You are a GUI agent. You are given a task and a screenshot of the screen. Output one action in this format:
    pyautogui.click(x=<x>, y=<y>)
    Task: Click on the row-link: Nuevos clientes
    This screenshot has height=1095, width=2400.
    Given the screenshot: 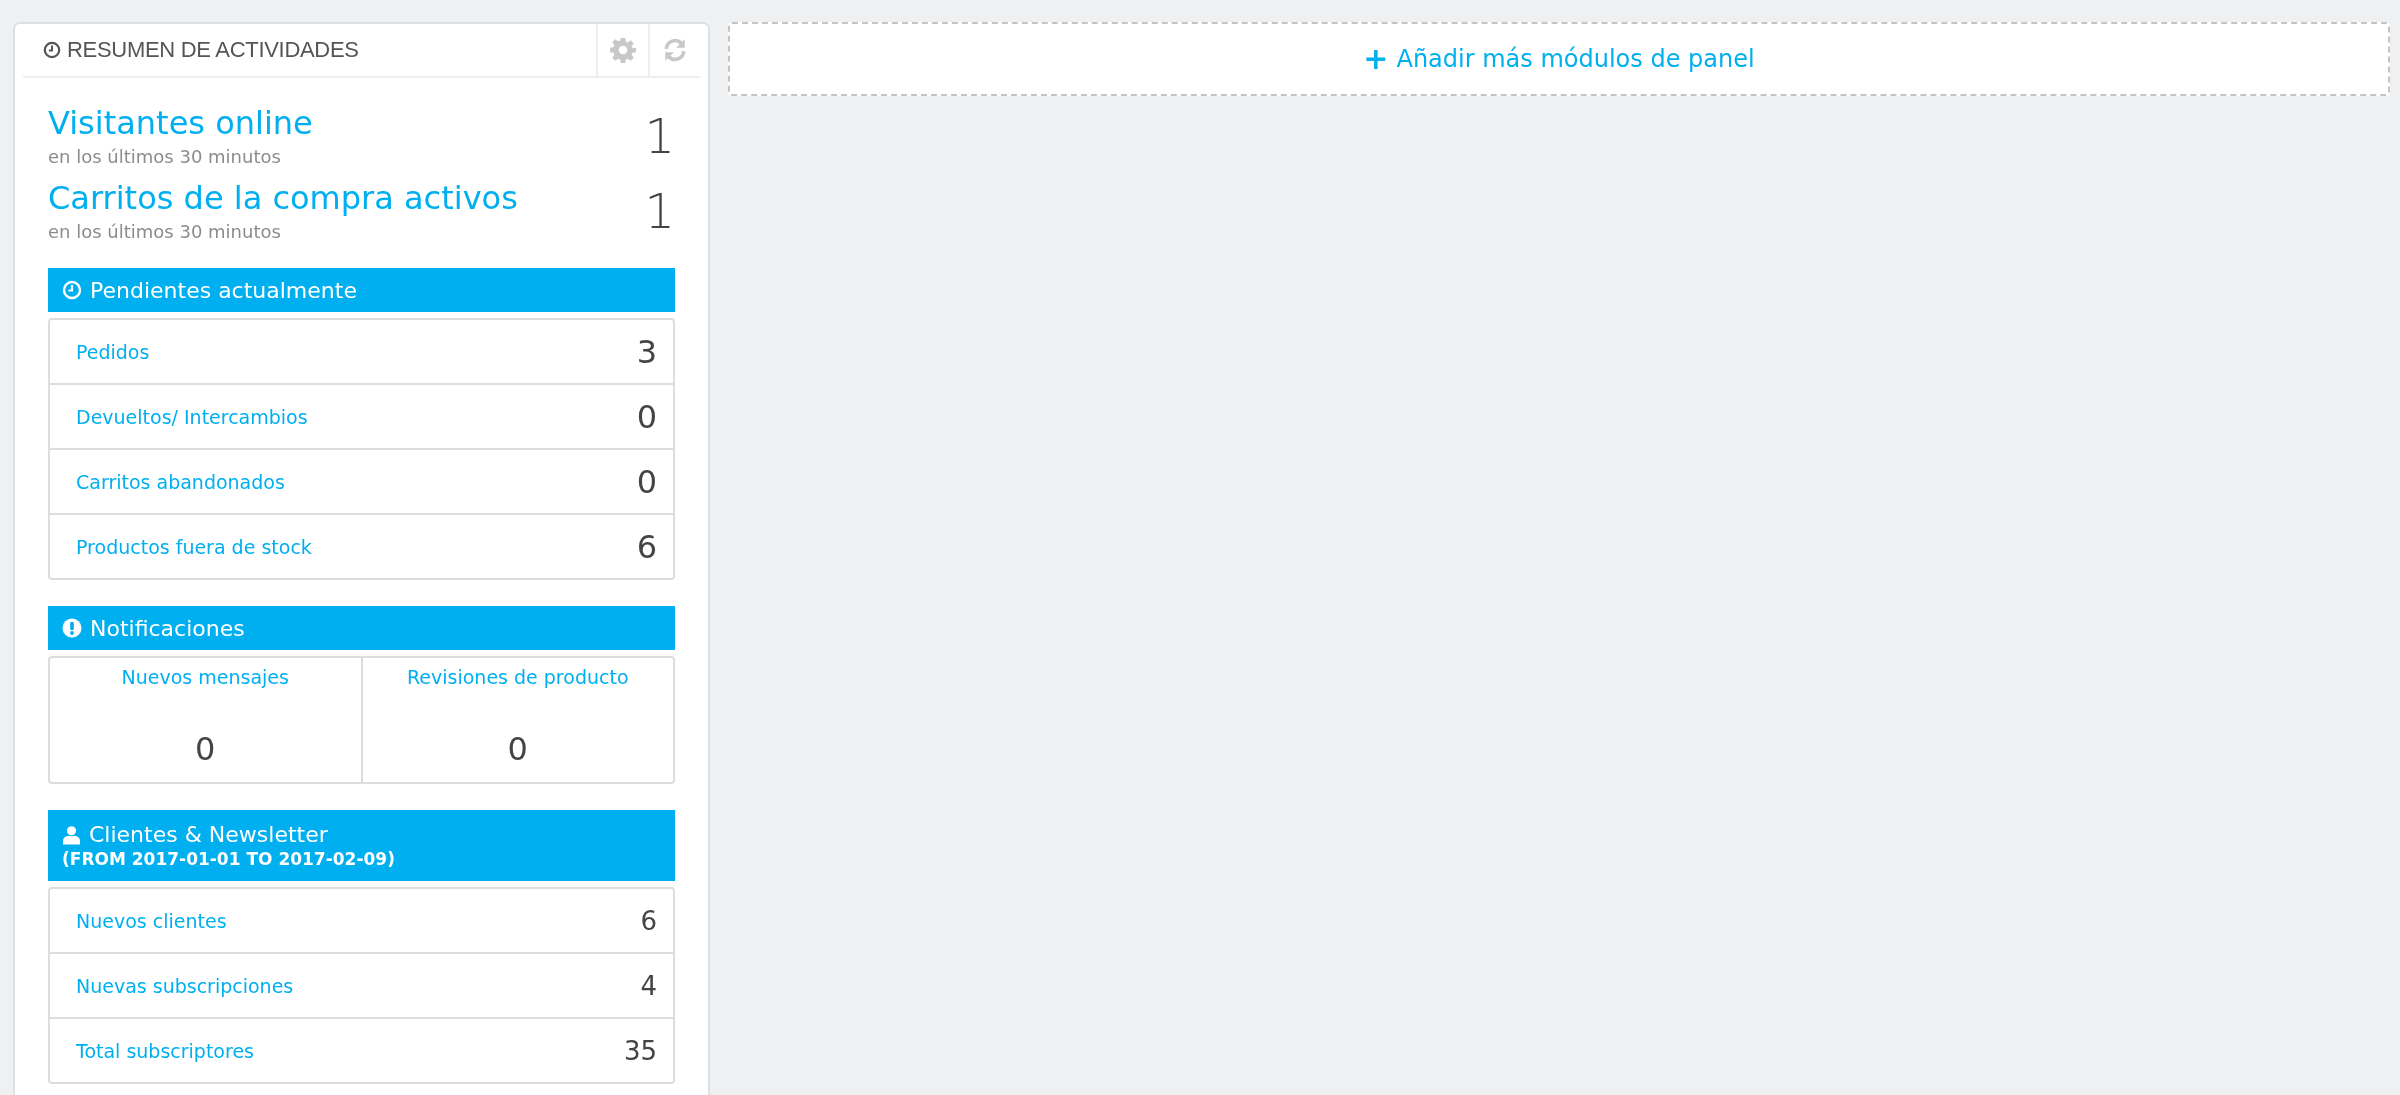 What is the action you would take?
    pyautogui.click(x=151, y=920)
    